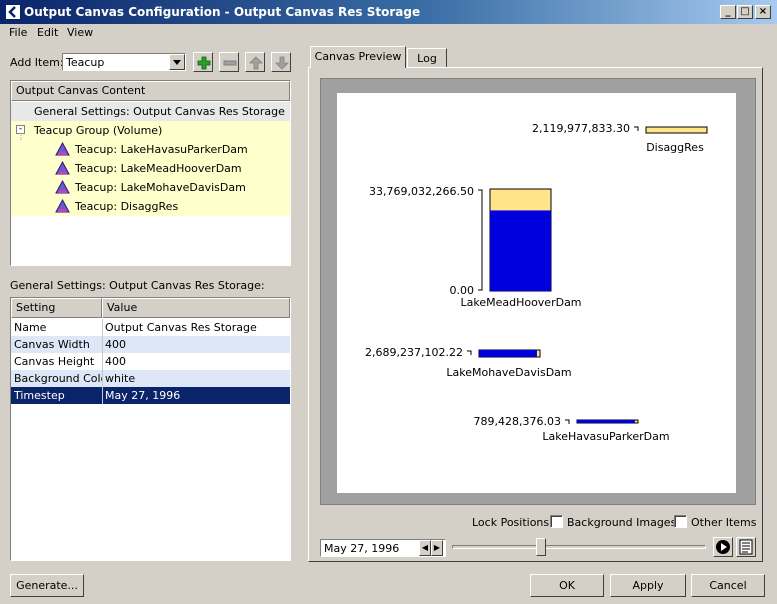  What do you see at coordinates (47, 32) in the screenshot?
I see `menu-edit: Edit` at bounding box center [47, 32].